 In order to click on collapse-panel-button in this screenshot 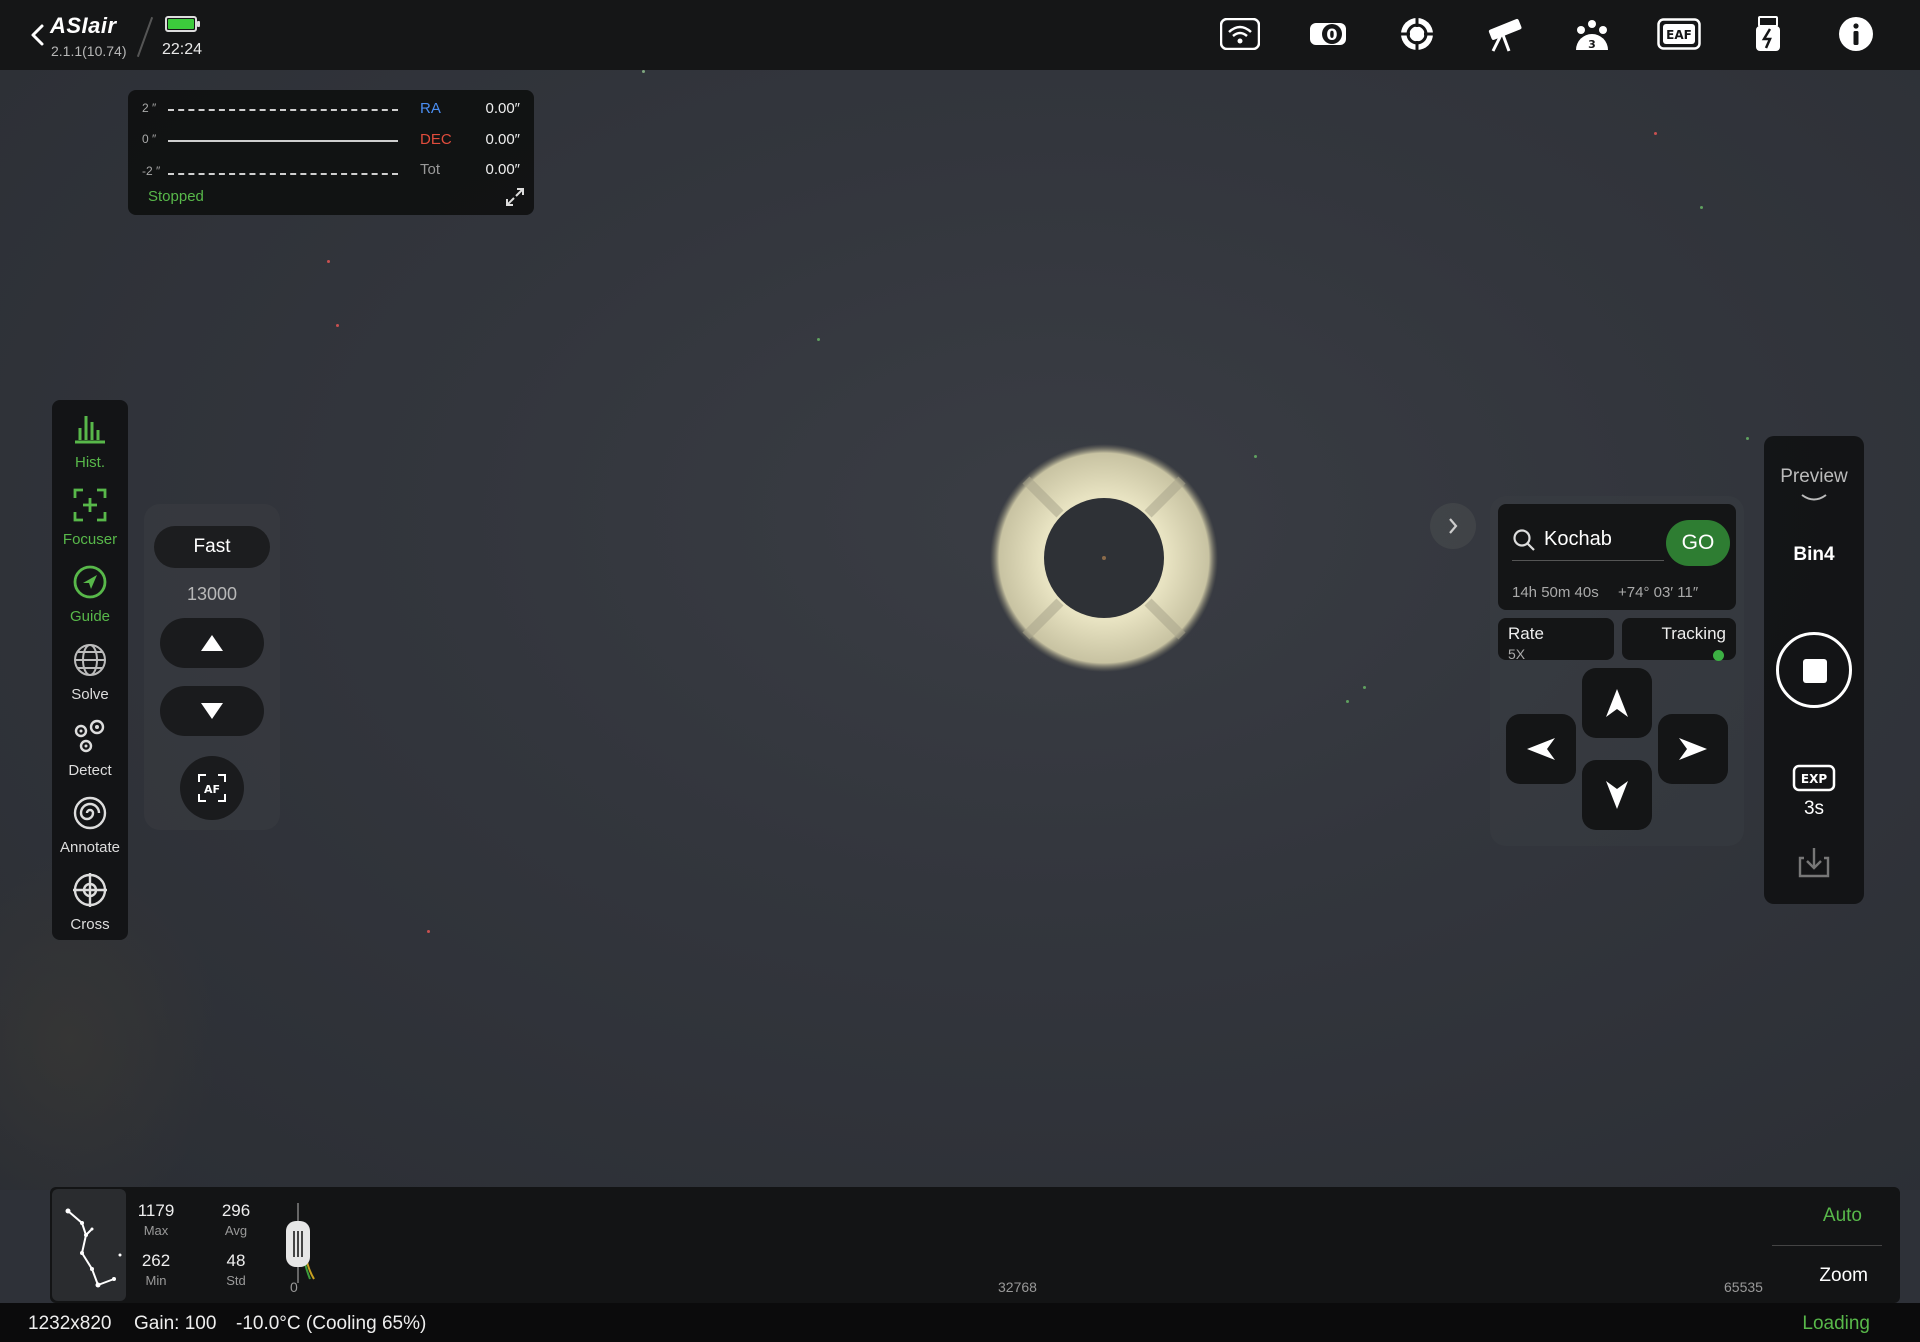, I will do `click(1453, 526)`.